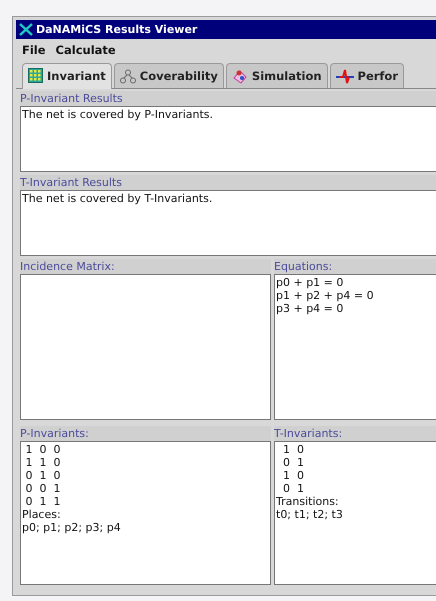 The width and height of the screenshot is (436, 601). What do you see at coordinates (228, 223) in the screenshot?
I see `result-text-area: The net is covered by T-Invariants.` at bounding box center [228, 223].